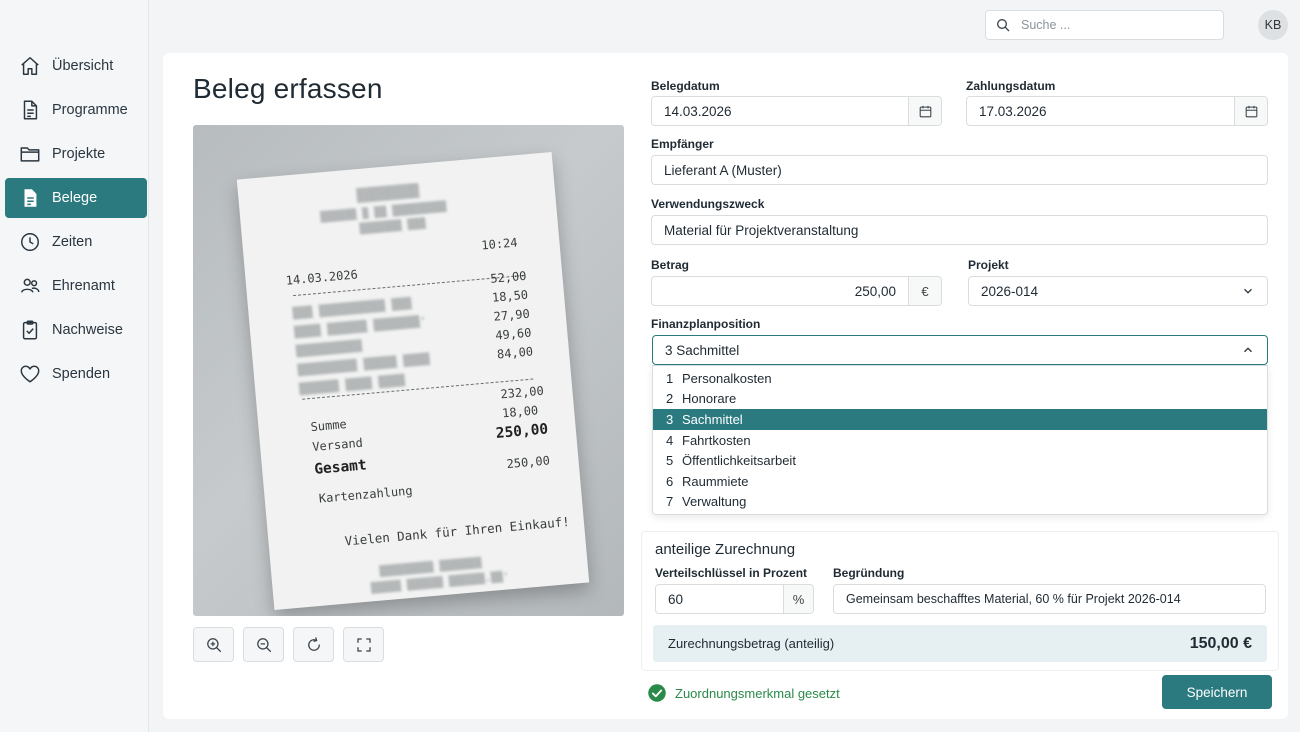 Image resolution: width=1300 pixels, height=732 pixels. I want to click on finanzplan-option: 4 Fahrtkosten, so click(960, 440).